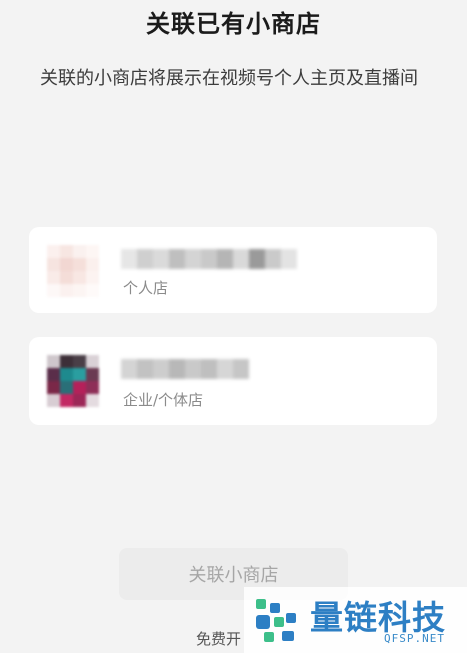 Image resolution: width=467 pixels, height=653 pixels. What do you see at coordinates (146, 288) in the screenshot?
I see `shop-type-label: 个人店` at bounding box center [146, 288].